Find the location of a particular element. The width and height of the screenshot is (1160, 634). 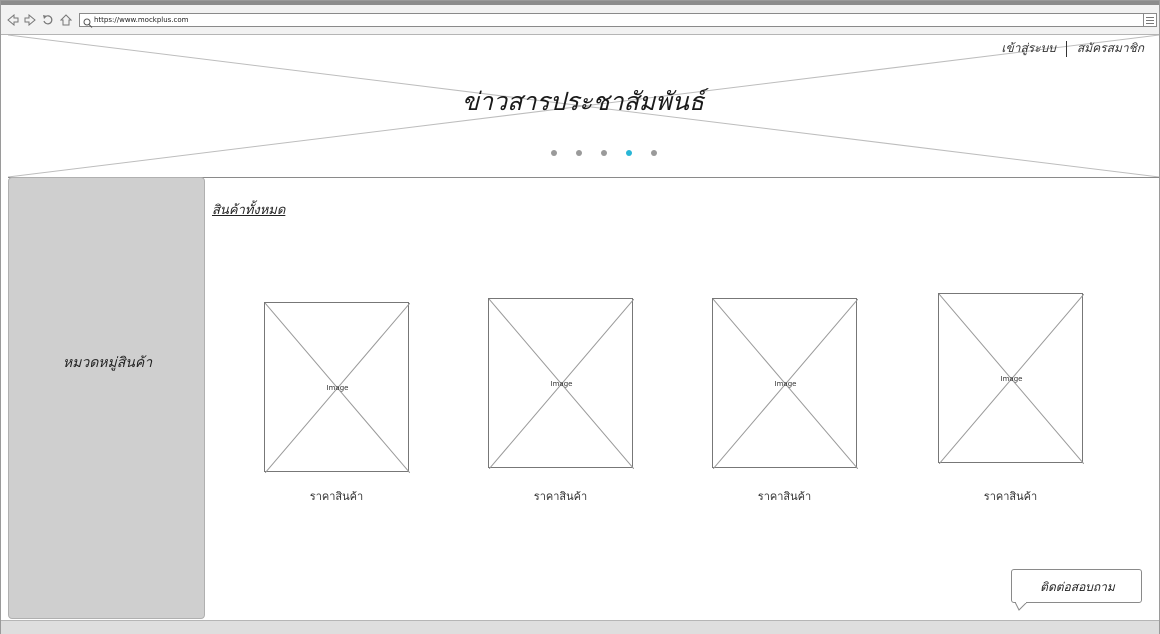

status-bar is located at coordinates (580, 627).